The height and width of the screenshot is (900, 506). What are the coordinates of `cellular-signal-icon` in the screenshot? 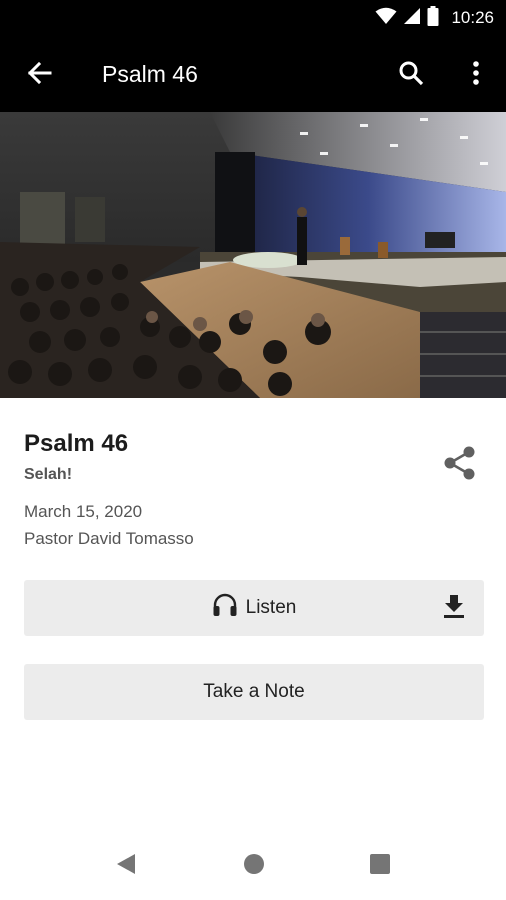 It's located at (412, 18).